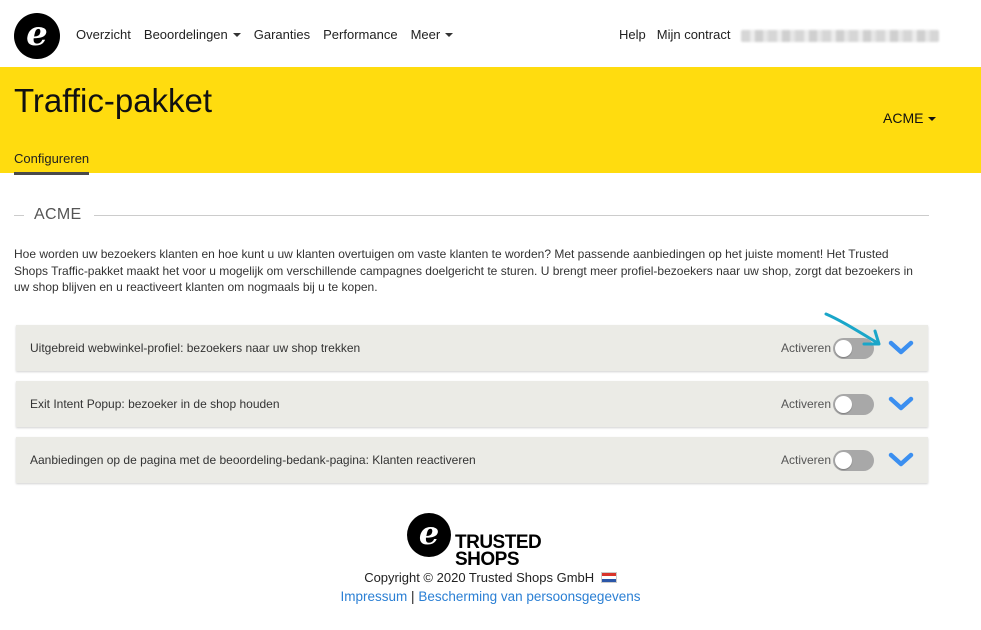 The image size is (981, 630). What do you see at coordinates (529, 596) in the screenshot?
I see `privacy-link: Bescherming van persoonsgegevens` at bounding box center [529, 596].